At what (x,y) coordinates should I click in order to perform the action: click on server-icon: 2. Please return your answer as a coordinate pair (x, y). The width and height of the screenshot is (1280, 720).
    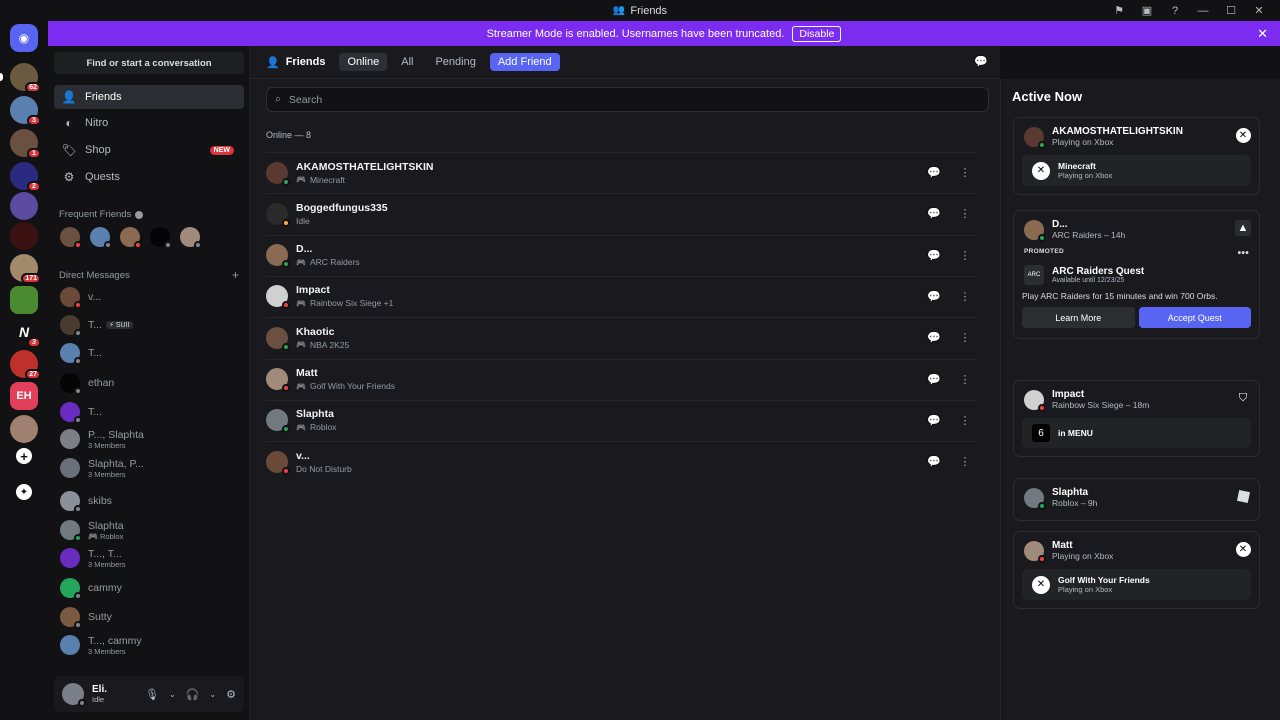
    Looking at the image, I should click on (25, 177).